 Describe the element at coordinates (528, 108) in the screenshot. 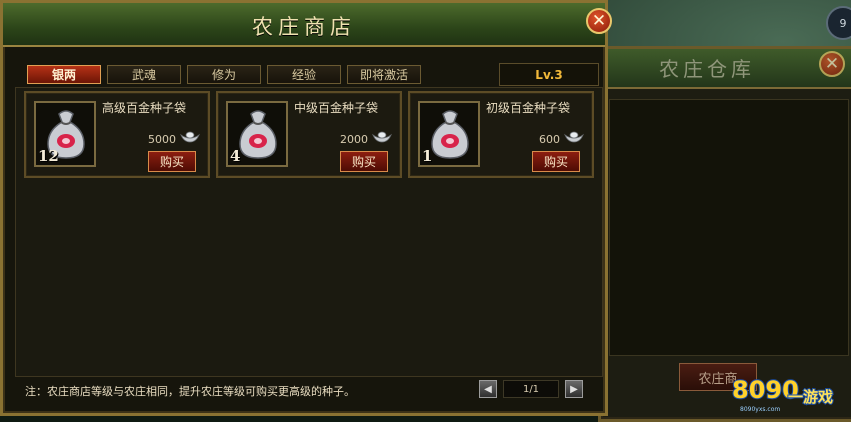

I see `item-name: 初级百金种子袋` at that location.